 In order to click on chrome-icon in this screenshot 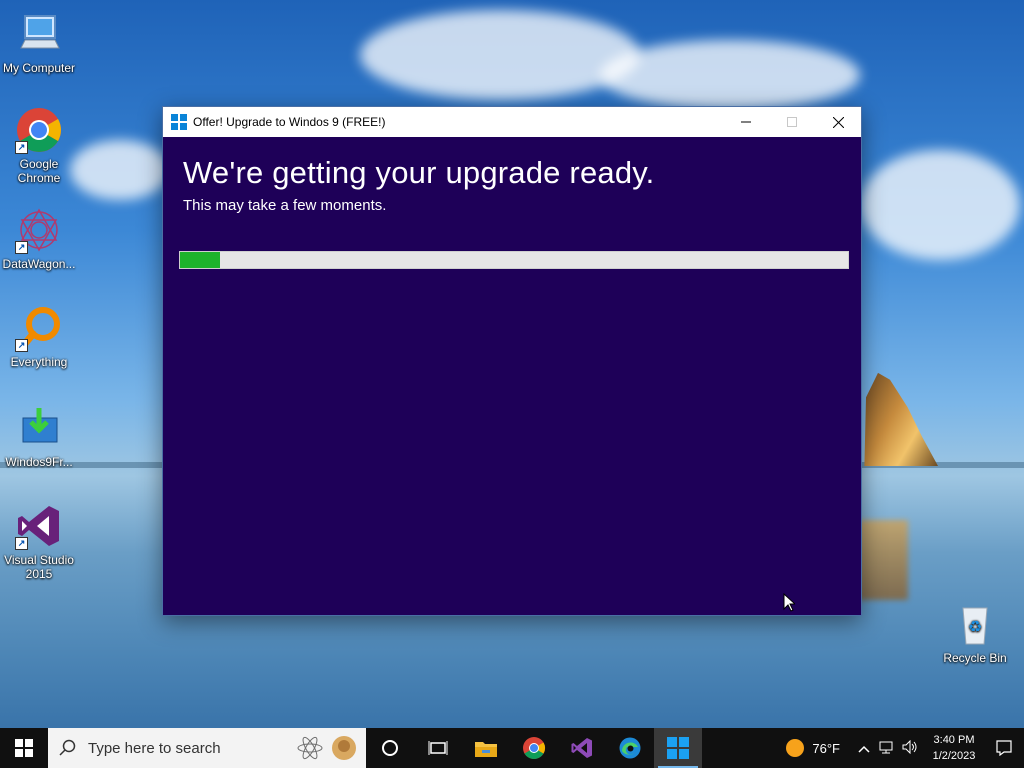, I will do `click(534, 748)`.